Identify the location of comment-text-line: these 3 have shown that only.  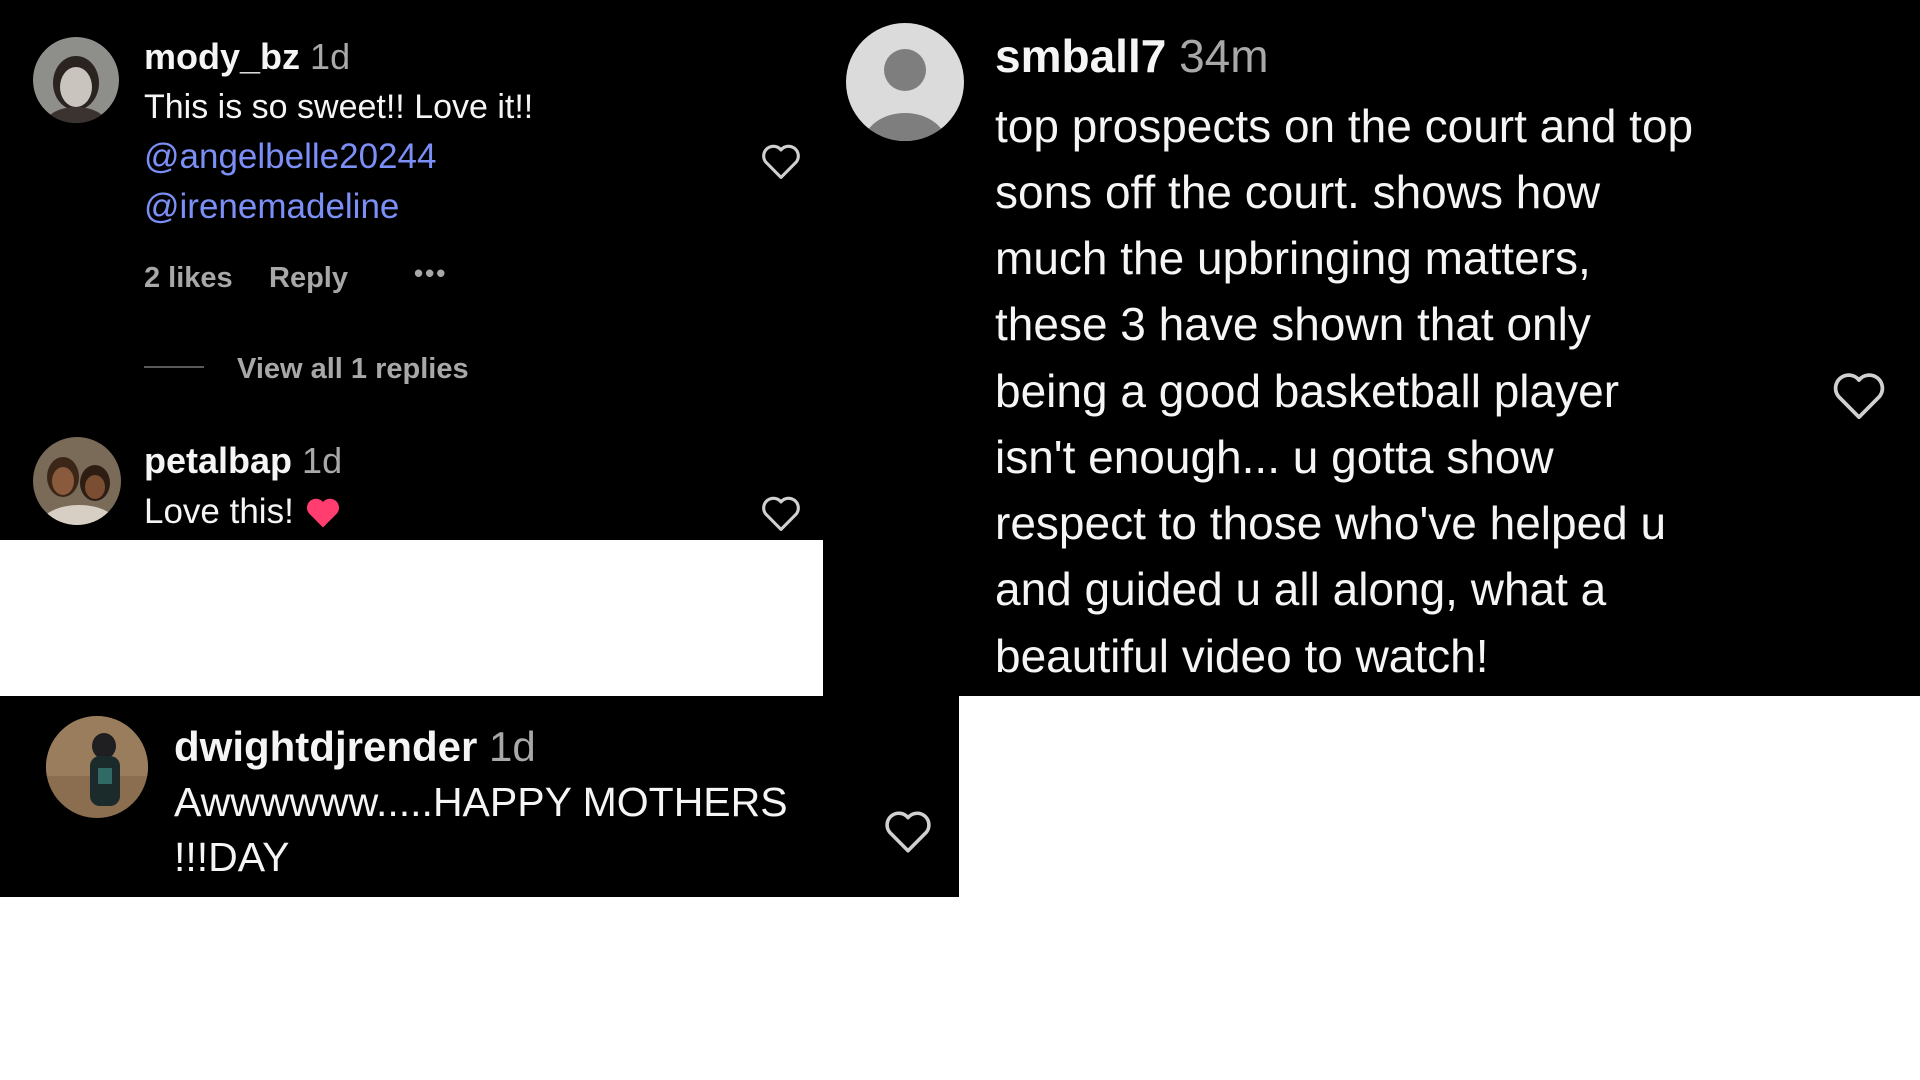
(1293, 324).